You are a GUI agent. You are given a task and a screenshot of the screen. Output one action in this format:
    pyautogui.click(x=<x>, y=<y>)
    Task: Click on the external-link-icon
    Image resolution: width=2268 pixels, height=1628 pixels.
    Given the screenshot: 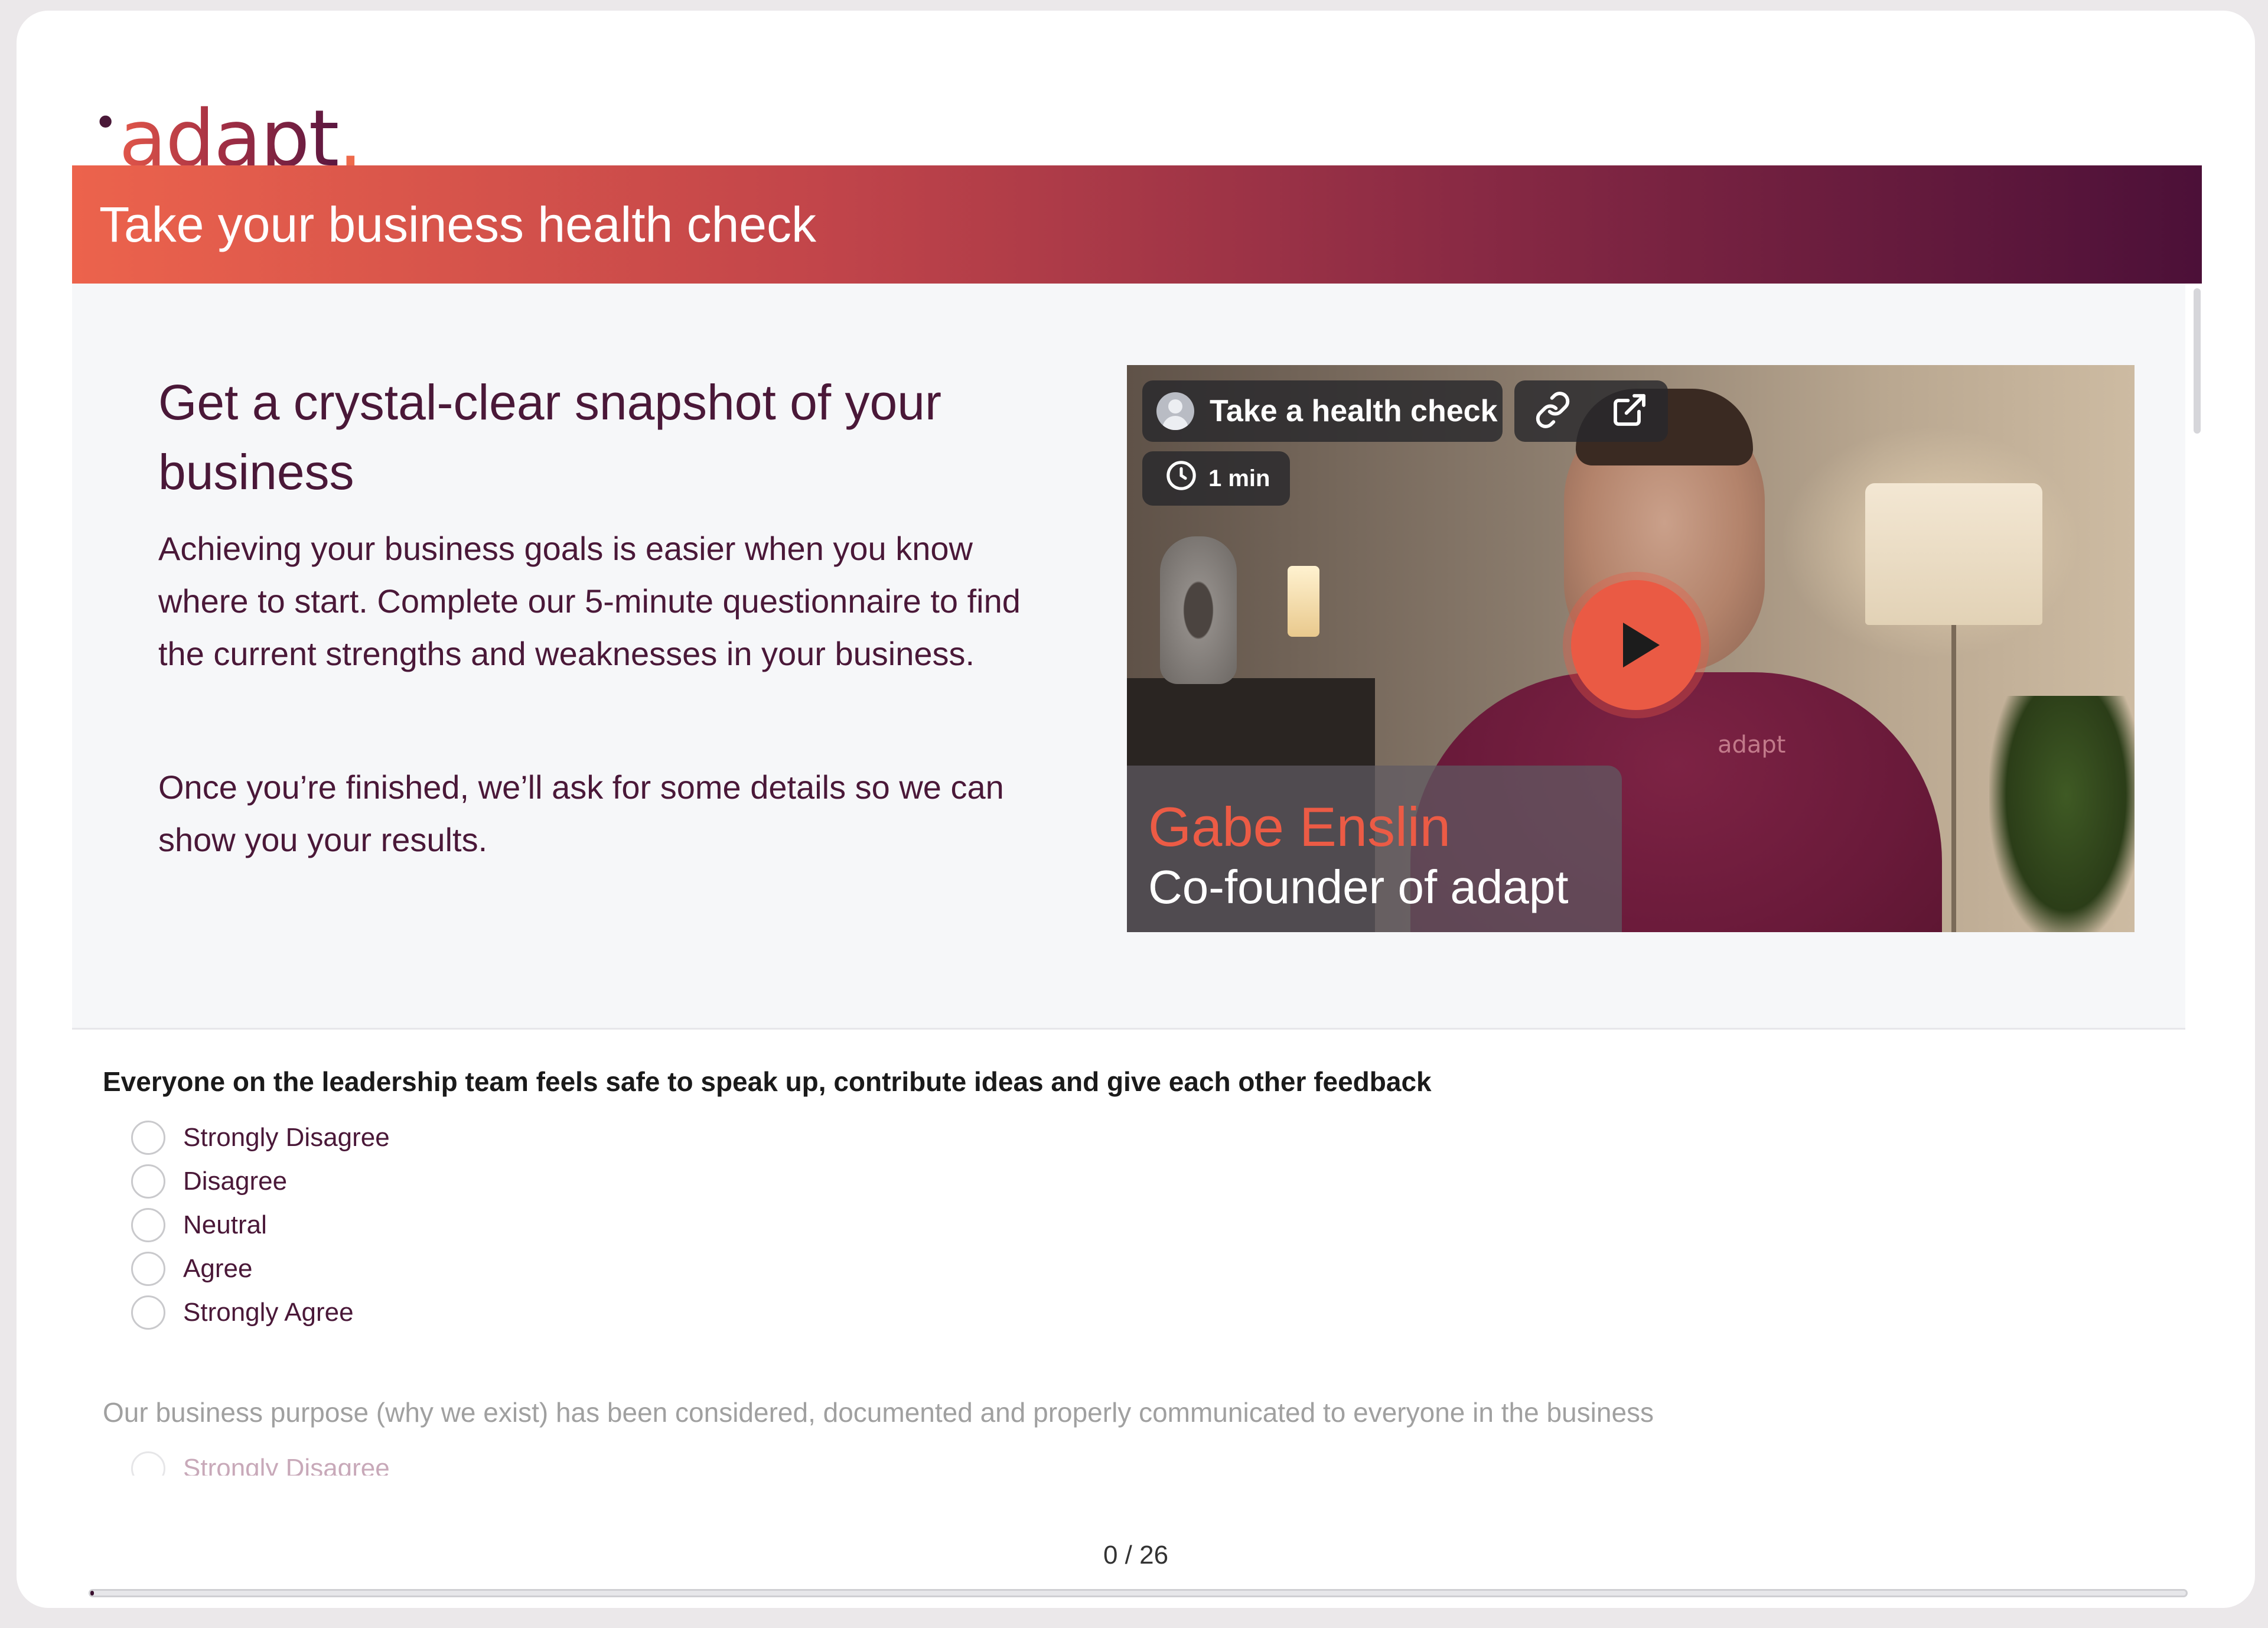 What is the action you would take?
    pyautogui.click(x=1629, y=411)
    